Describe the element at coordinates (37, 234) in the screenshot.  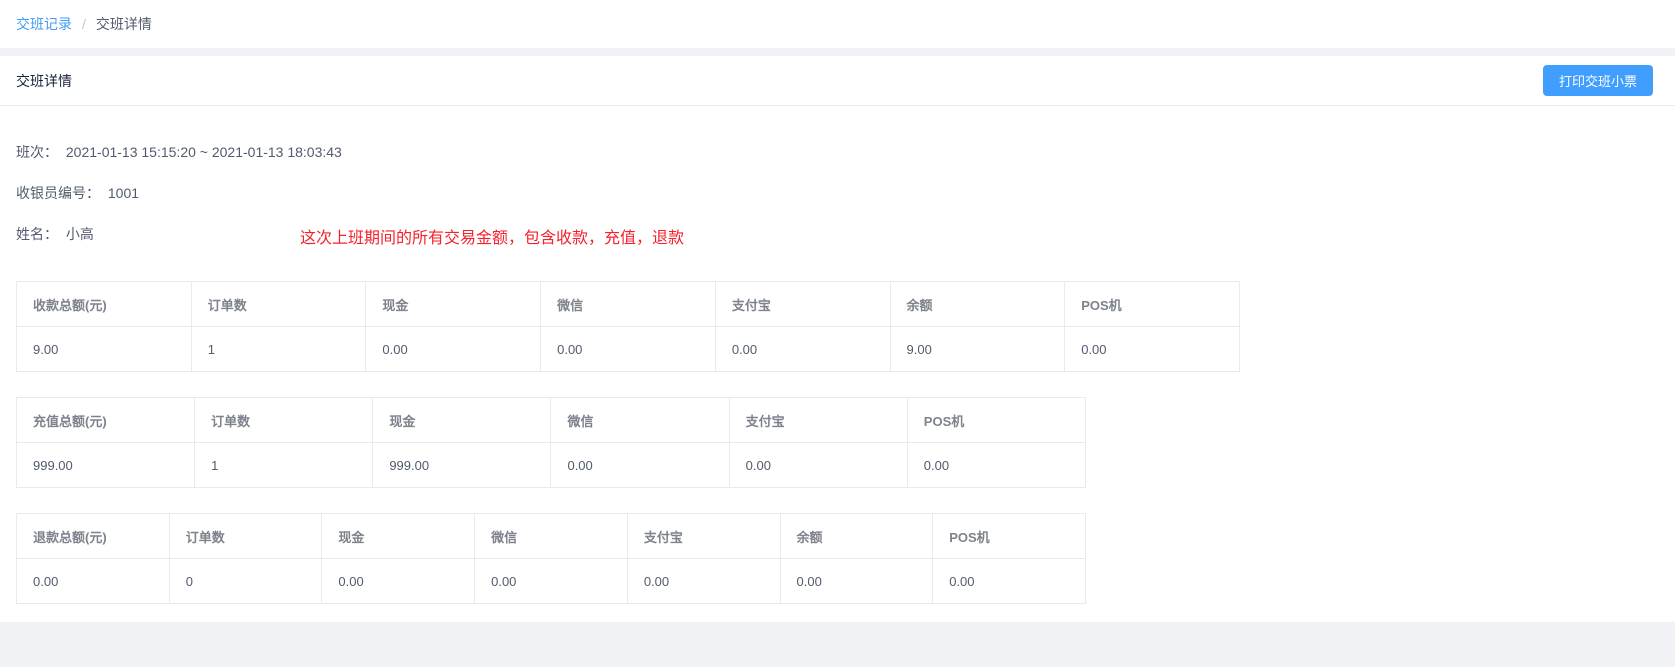
I see `cashier-name-label: 姓名：` at that location.